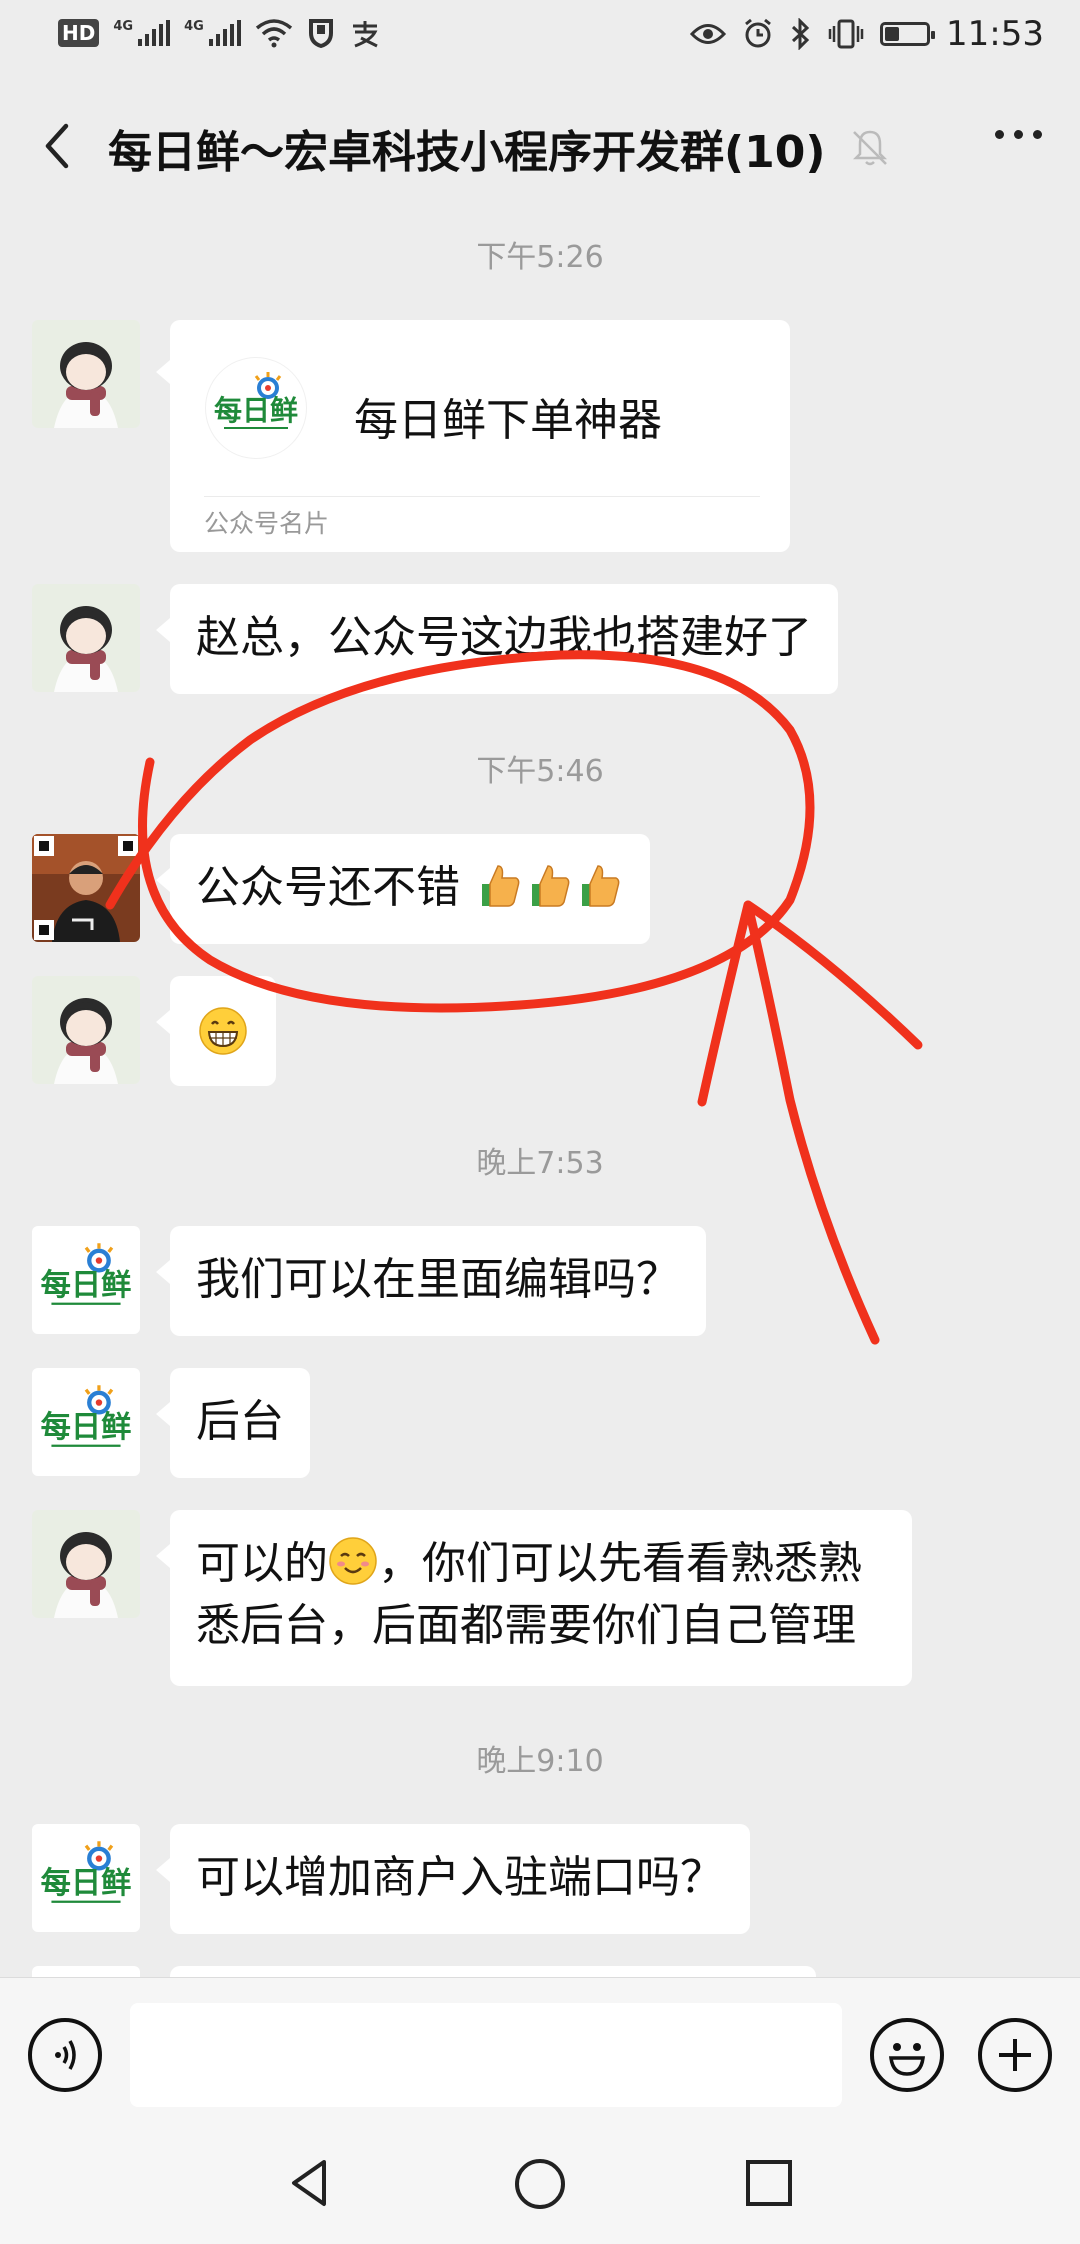 Image resolution: width=1080 pixels, height=2244 pixels. I want to click on shield-icon, so click(320, 33).